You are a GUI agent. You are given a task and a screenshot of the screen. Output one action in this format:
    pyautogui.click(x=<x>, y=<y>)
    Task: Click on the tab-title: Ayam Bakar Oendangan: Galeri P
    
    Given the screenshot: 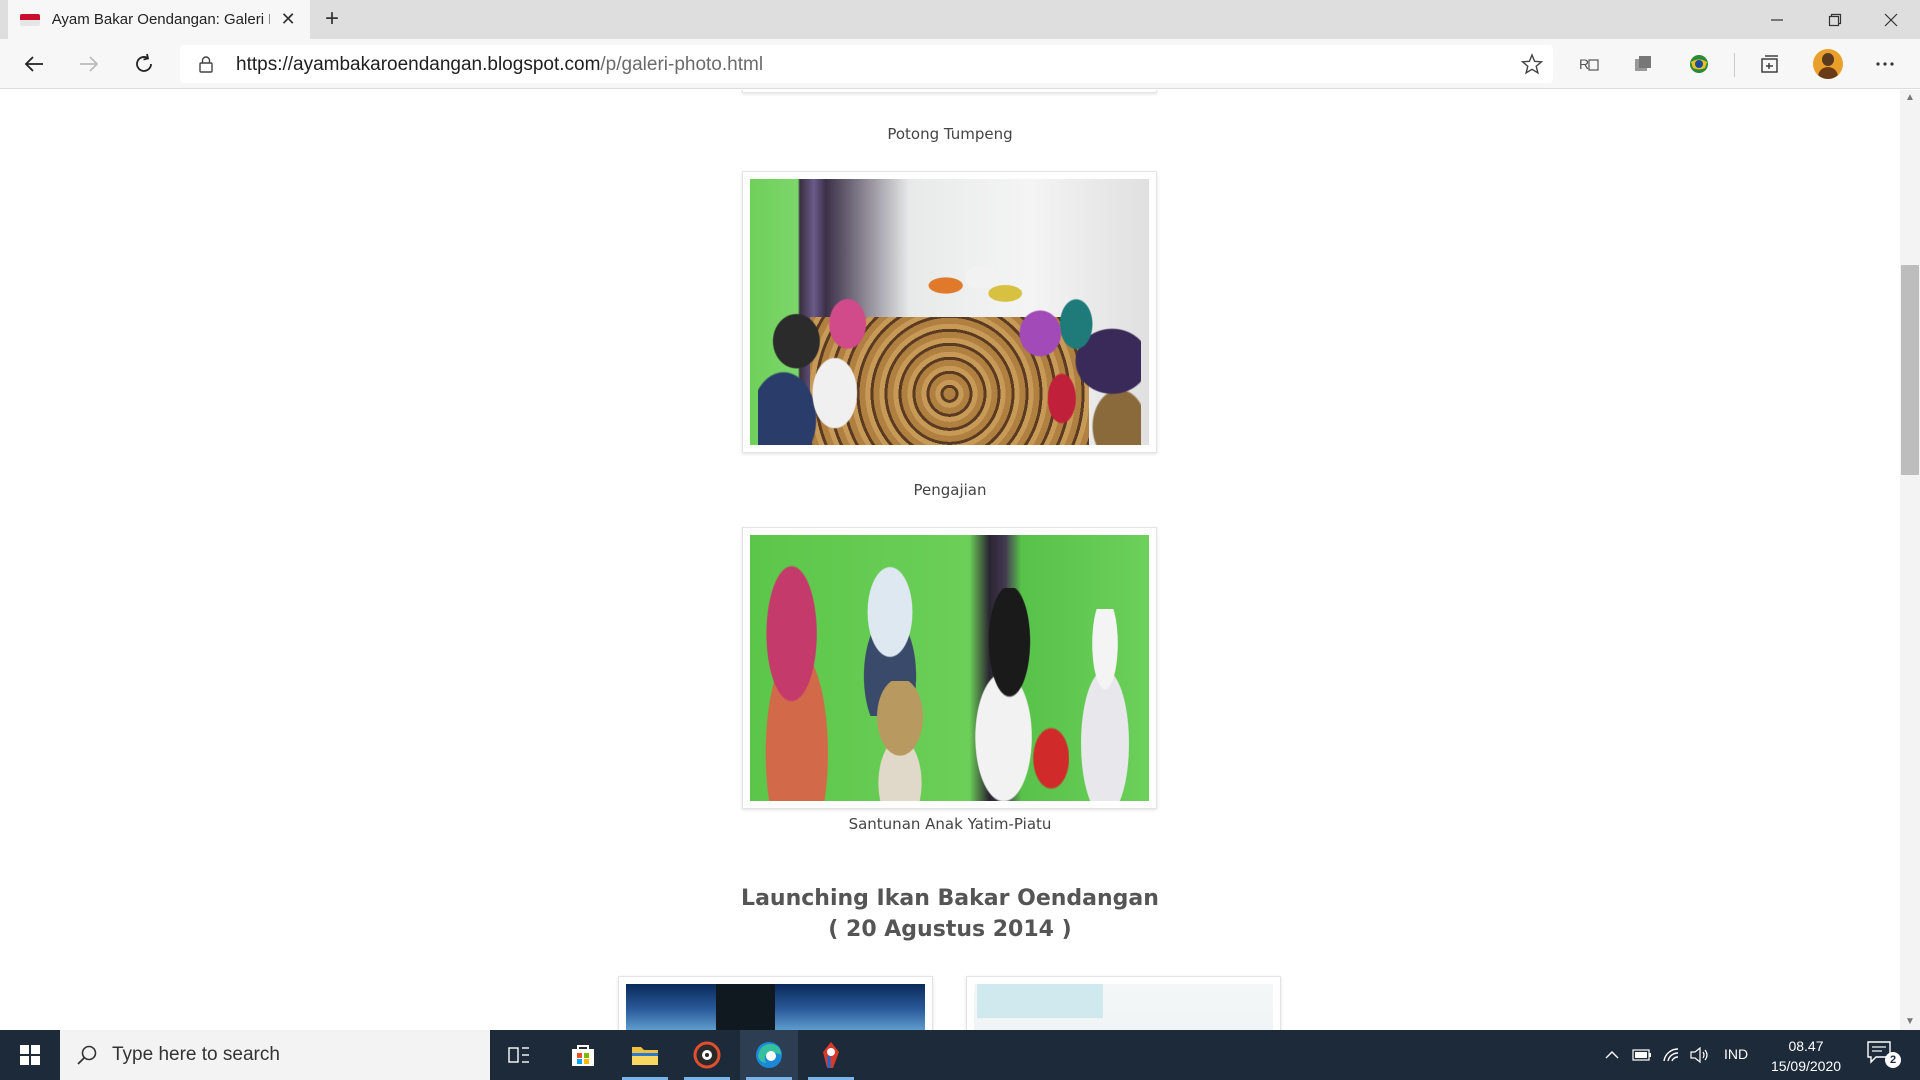 What is the action you would take?
    pyautogui.click(x=161, y=19)
    